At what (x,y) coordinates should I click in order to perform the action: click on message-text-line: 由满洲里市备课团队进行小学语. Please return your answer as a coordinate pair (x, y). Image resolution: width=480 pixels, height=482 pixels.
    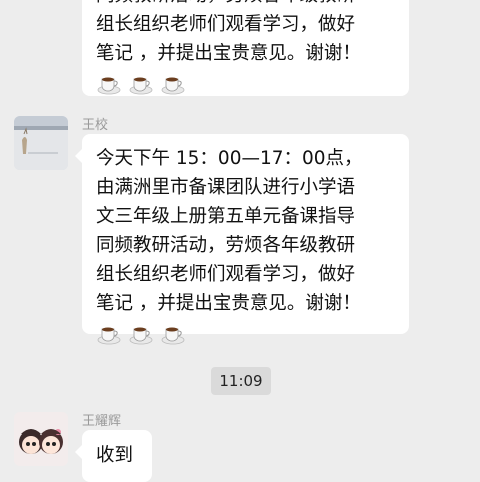
    Looking at the image, I should click on (226, 187).